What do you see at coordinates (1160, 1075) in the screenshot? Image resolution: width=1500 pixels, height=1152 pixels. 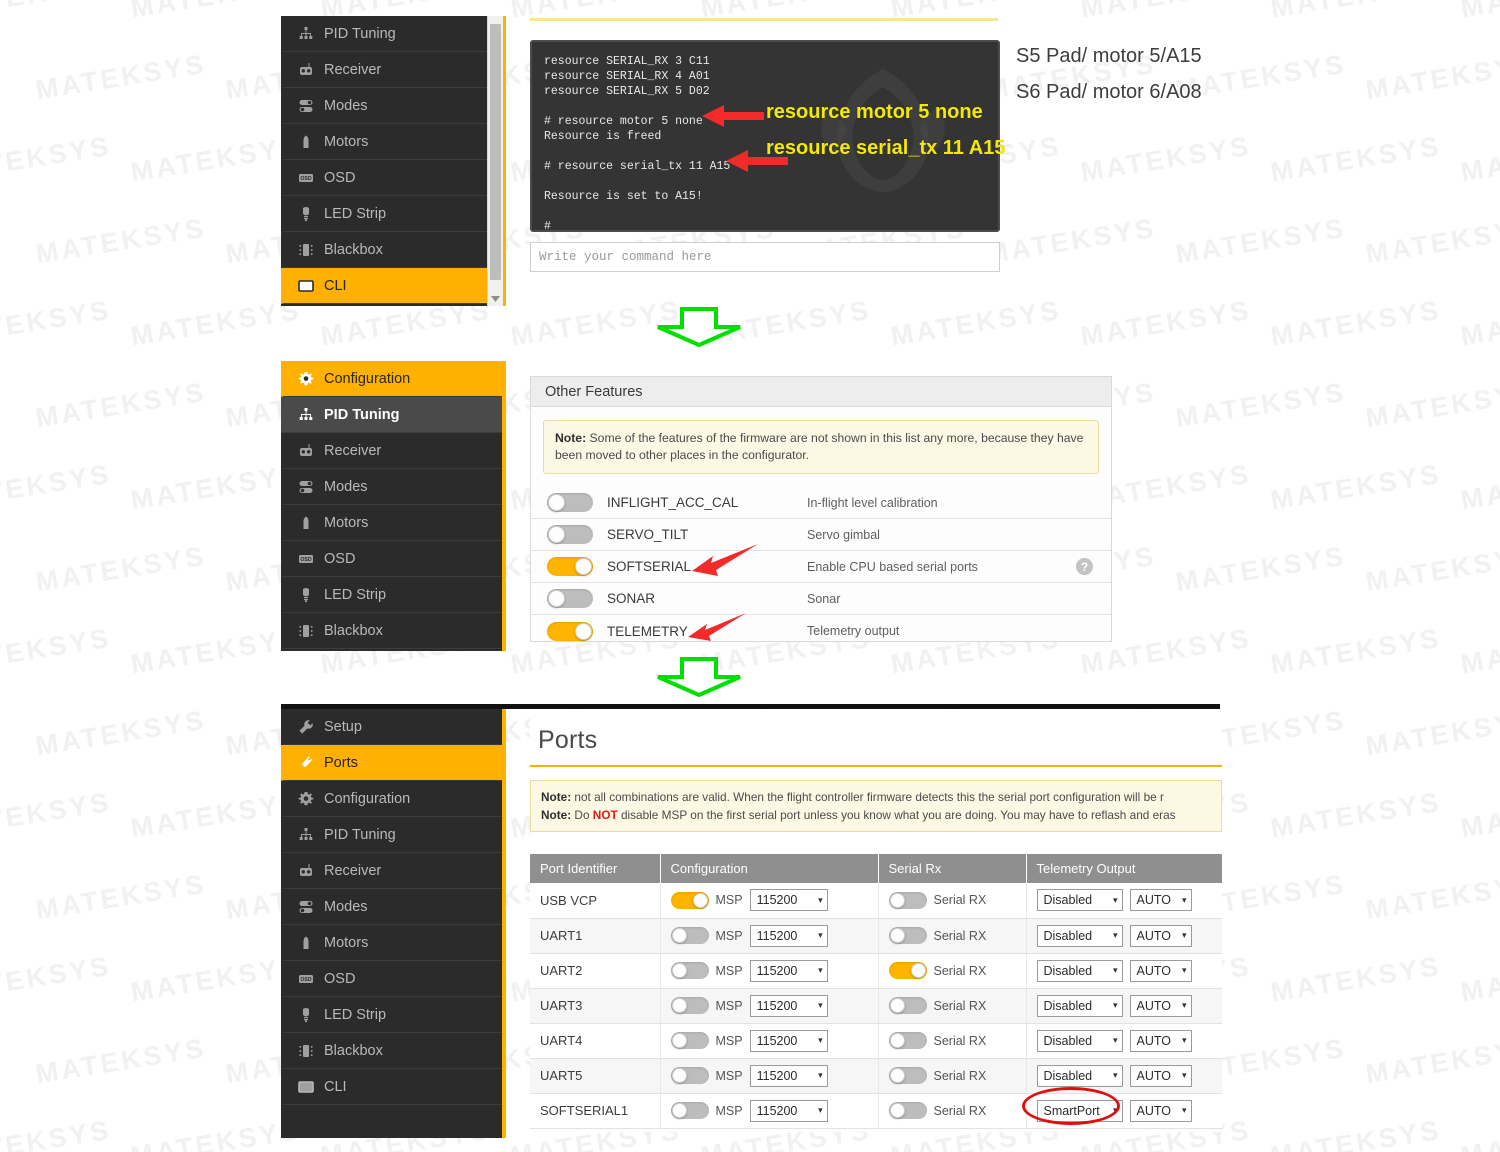 I see `telemetry-rate-select-uart5: AUTO ▾` at bounding box center [1160, 1075].